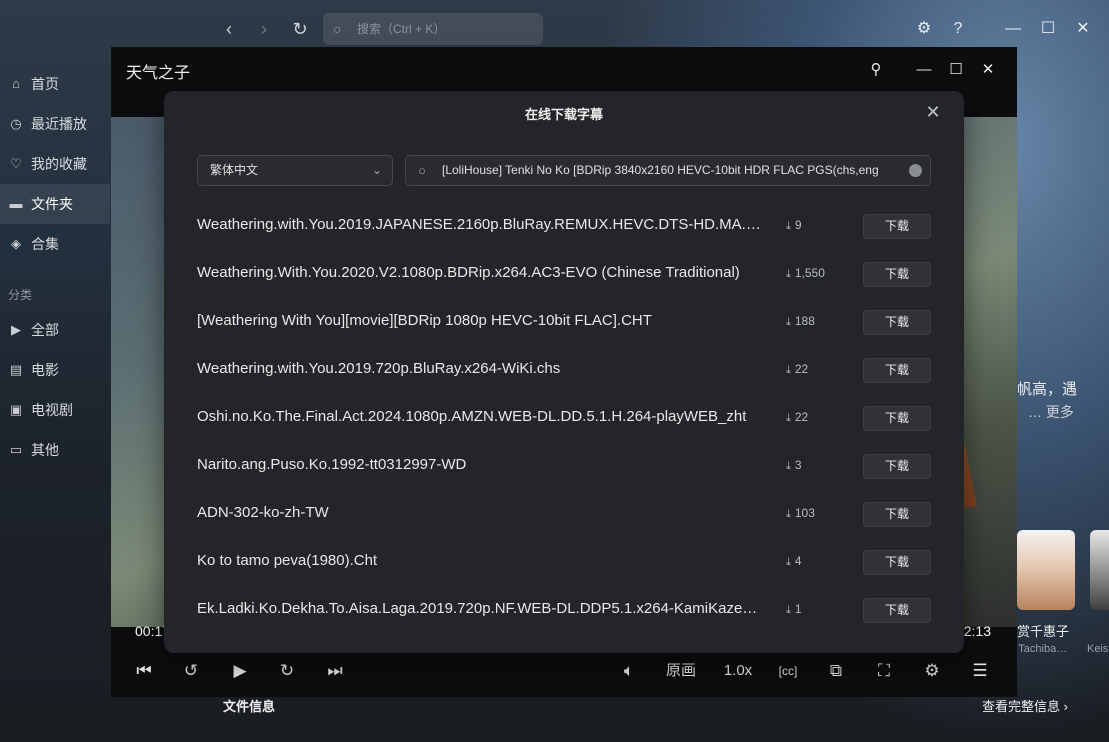 This screenshot has width=1109, height=742. What do you see at coordinates (801, 417) in the screenshot?
I see `download-count-value: 22` at bounding box center [801, 417].